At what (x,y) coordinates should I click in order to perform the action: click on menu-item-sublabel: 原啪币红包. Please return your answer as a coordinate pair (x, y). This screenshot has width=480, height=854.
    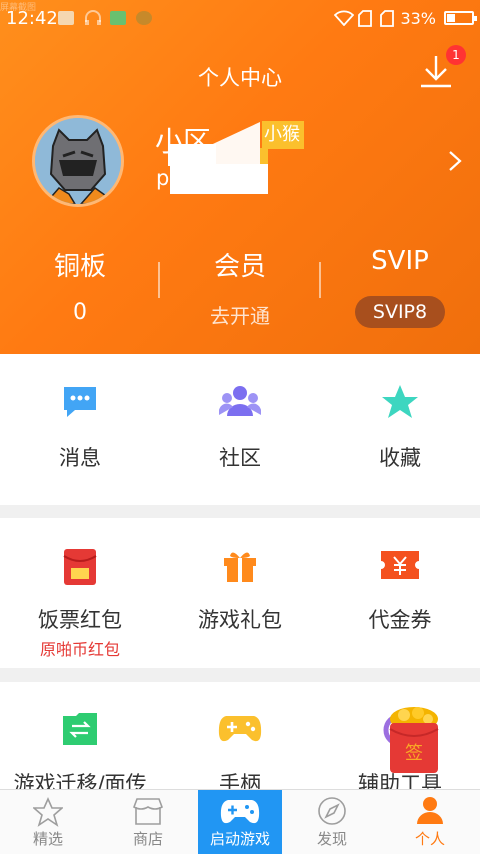
    Looking at the image, I should click on (79, 649).